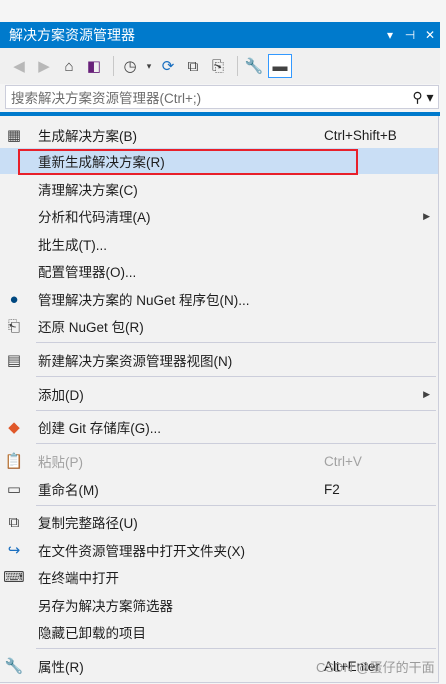 This screenshot has height=684, width=446. I want to click on dropdown-icon: ▾, so click(390, 35).